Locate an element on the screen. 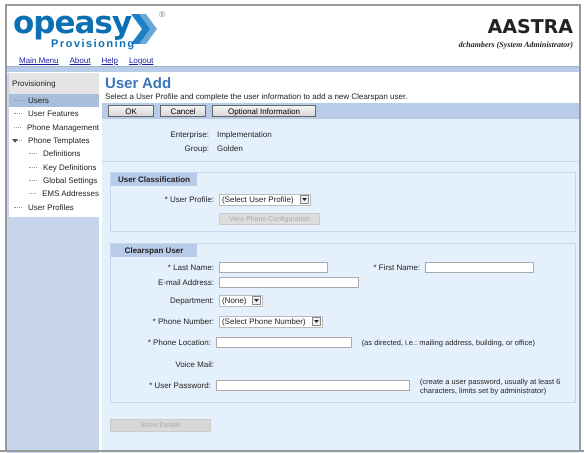 The width and height of the screenshot is (584, 453). nav-link: About is located at coordinates (80, 60).